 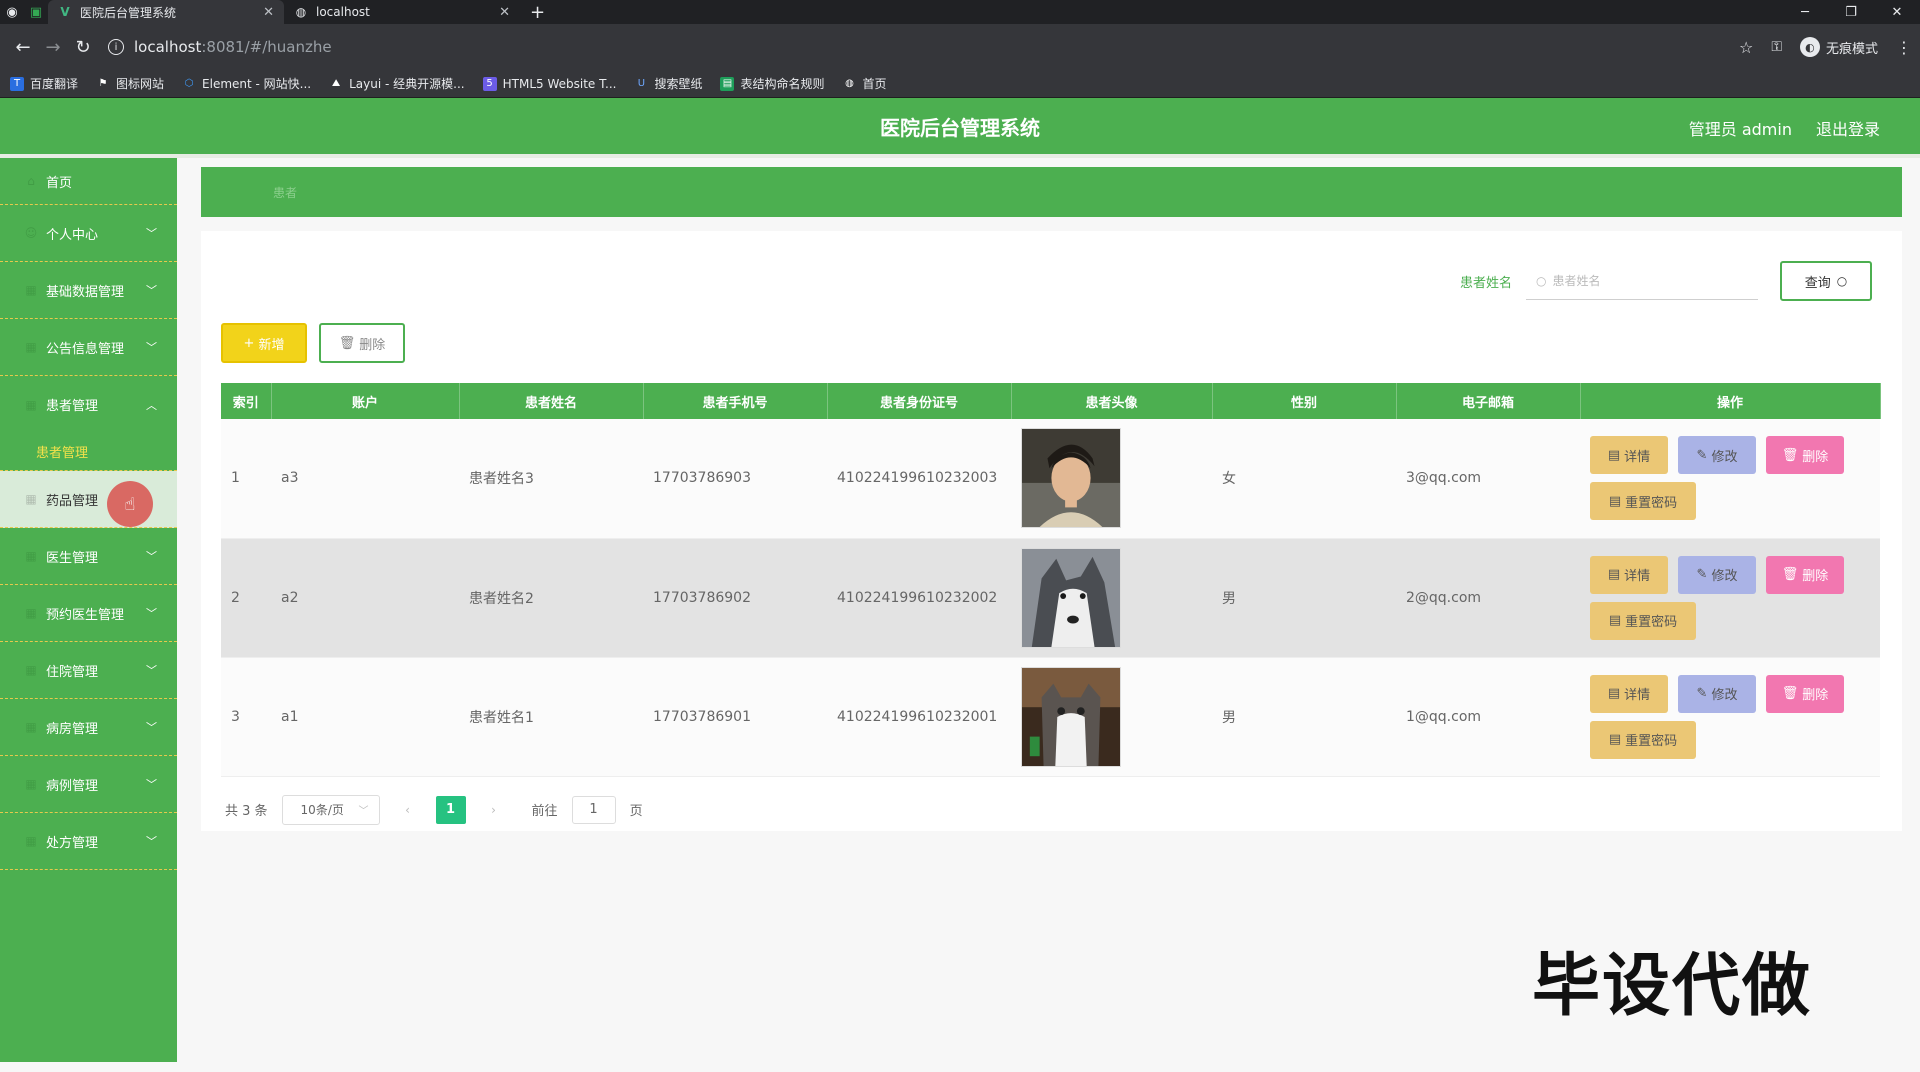 I want to click on bookmark-item: ◍ 首页, so click(x=864, y=83).